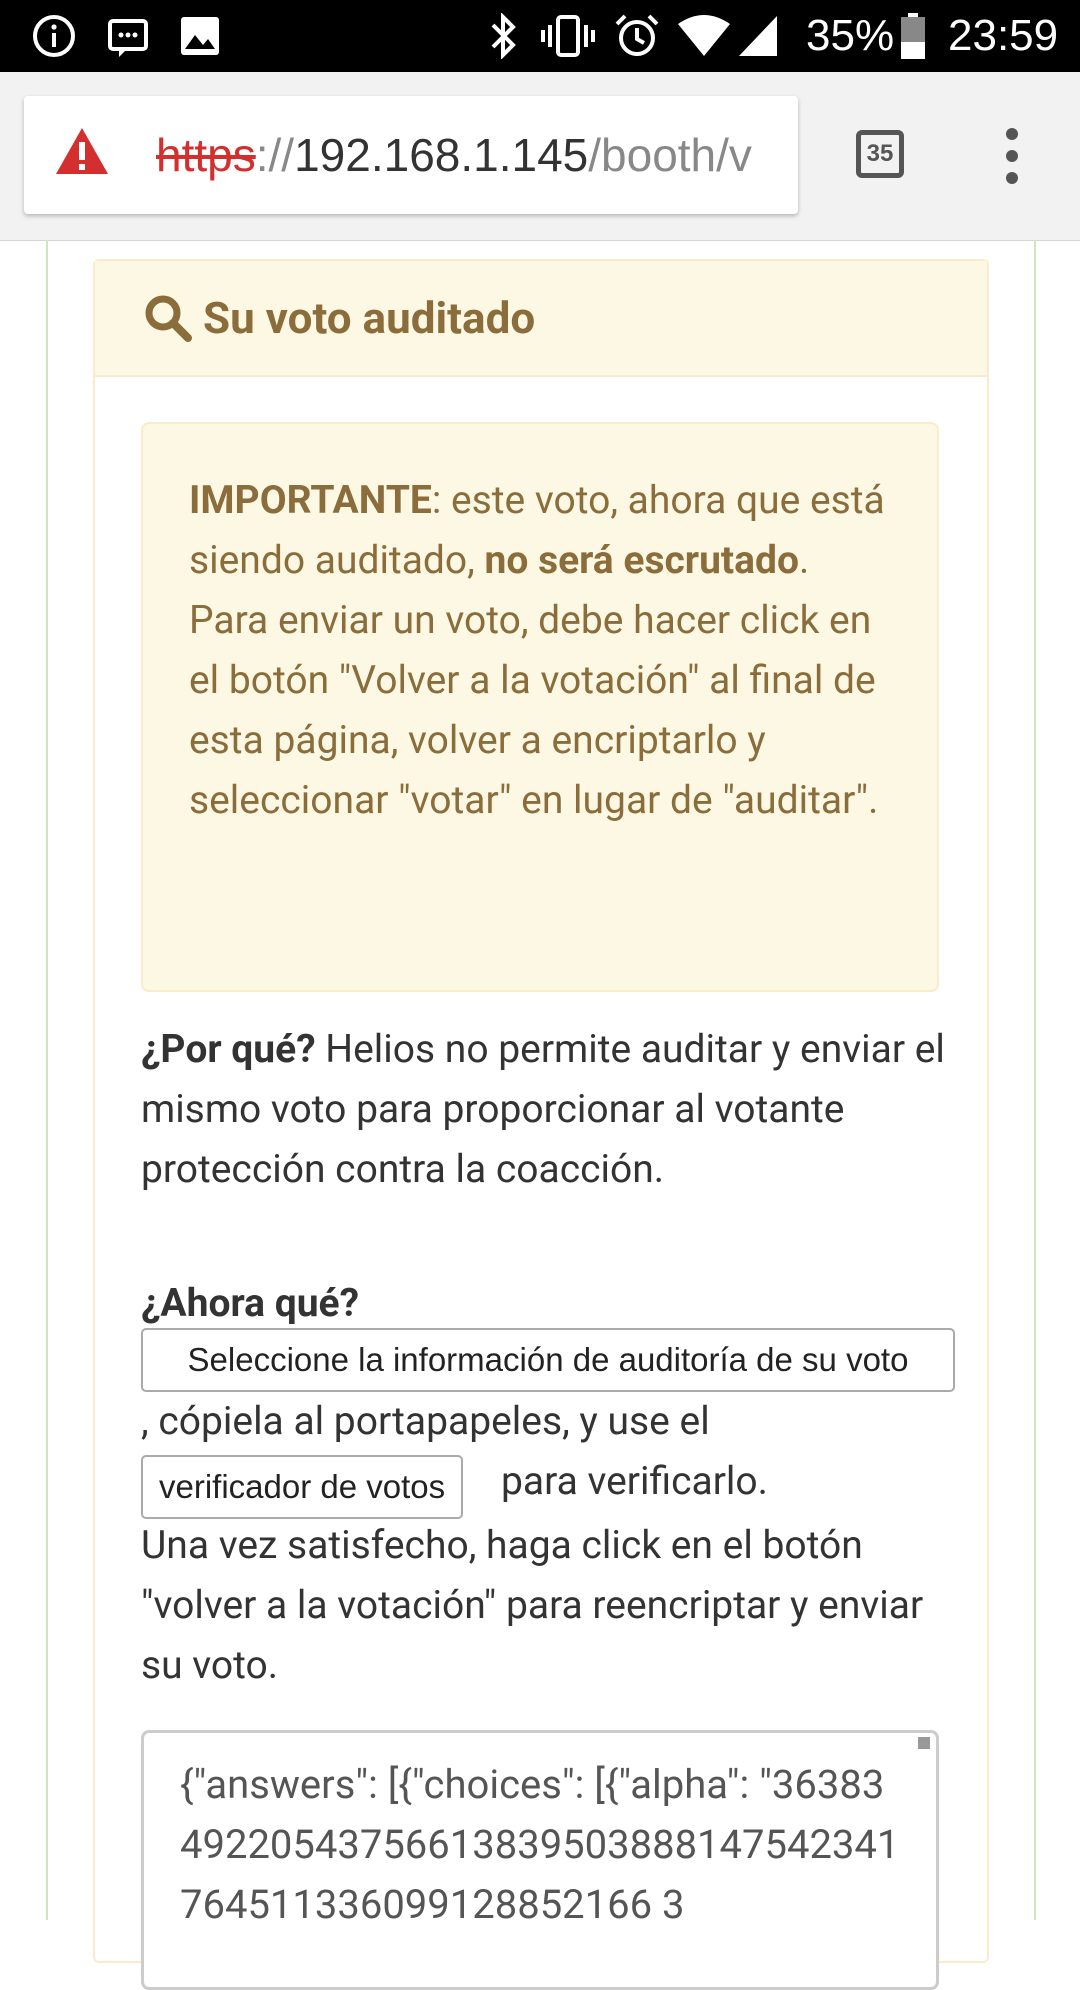  I want to click on resize-handle, so click(924, 1743).